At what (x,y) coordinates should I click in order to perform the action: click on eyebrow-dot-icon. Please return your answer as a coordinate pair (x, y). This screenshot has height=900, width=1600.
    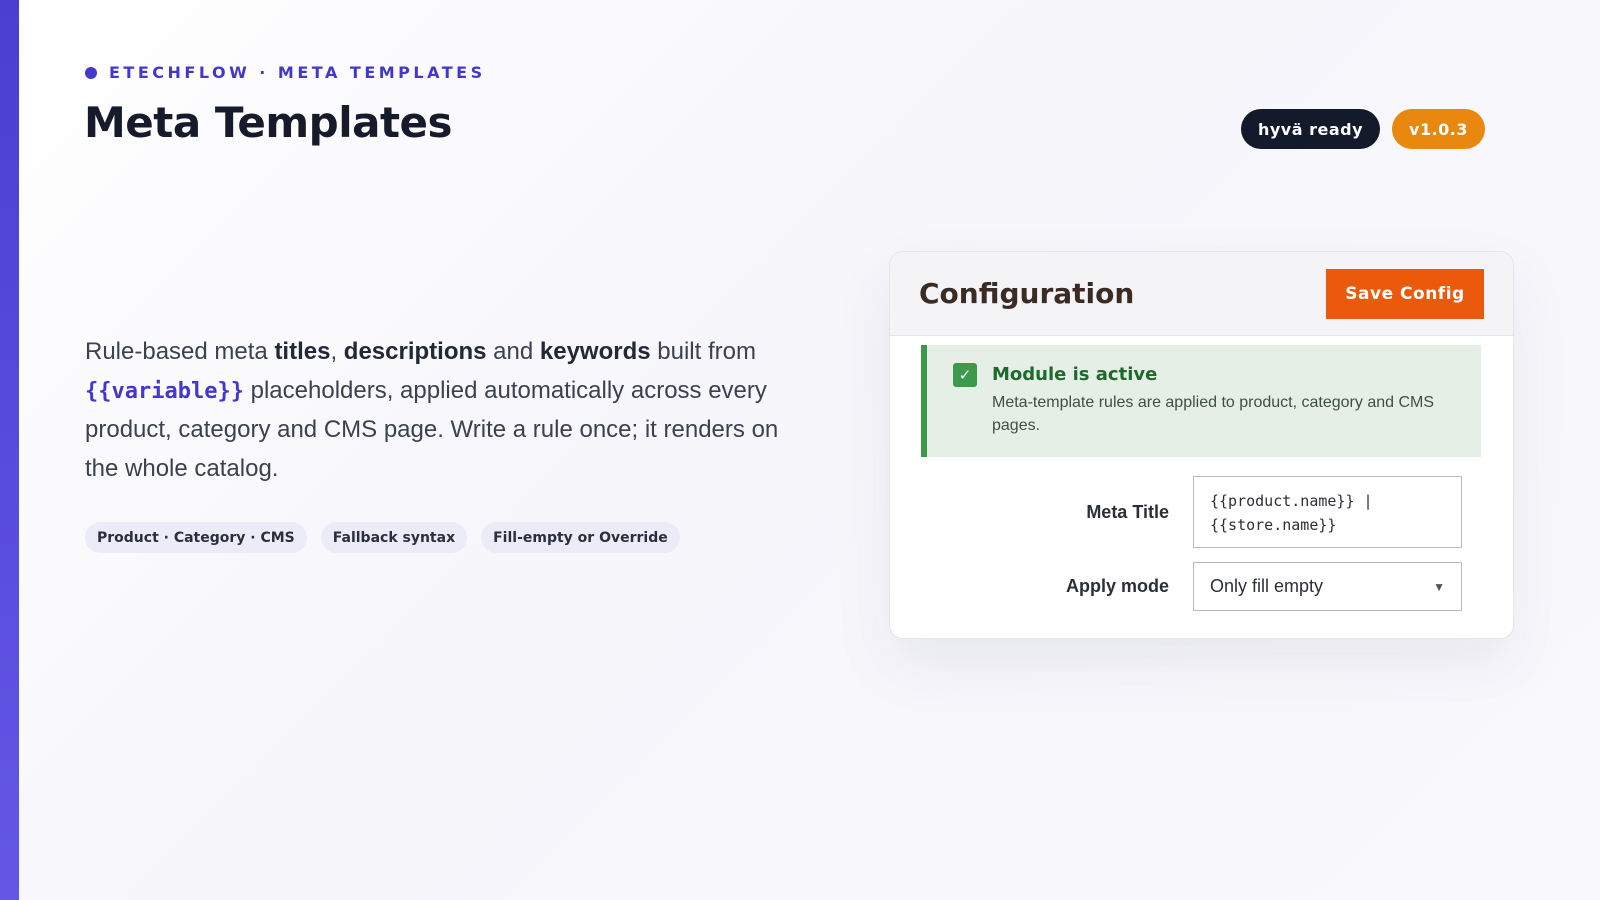
    Looking at the image, I should click on (91, 72).